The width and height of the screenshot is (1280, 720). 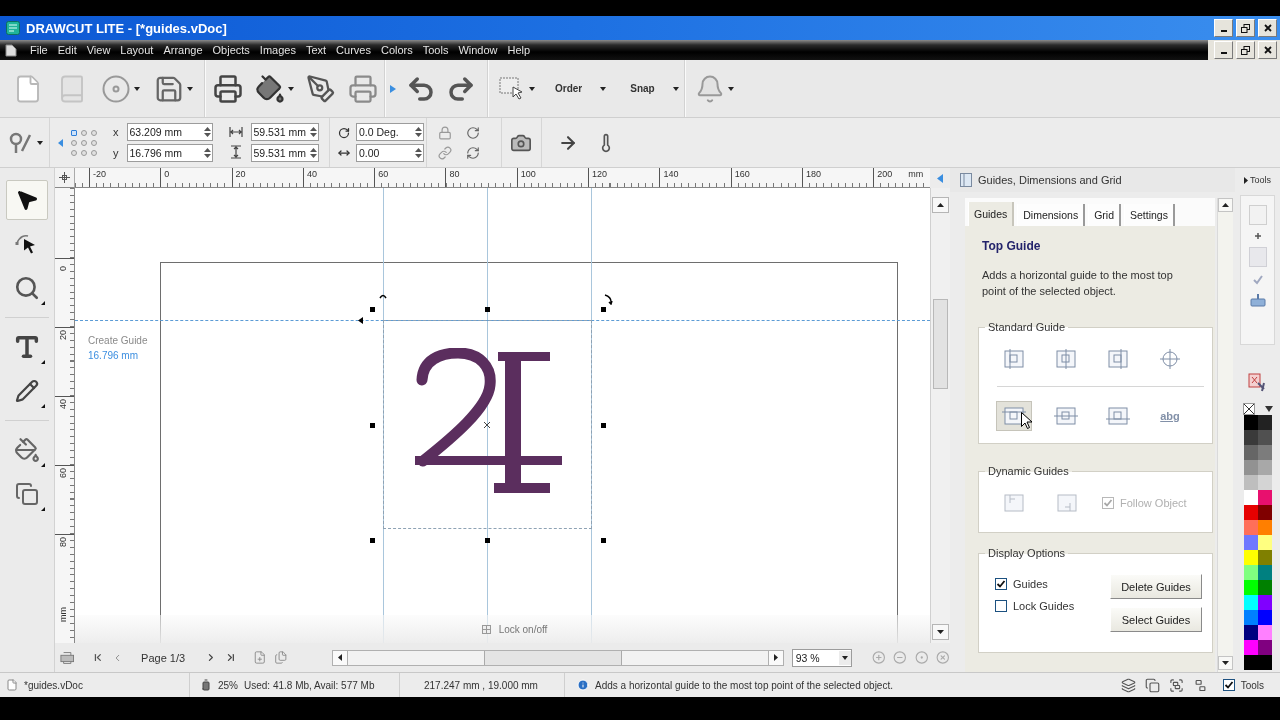 What do you see at coordinates (169, 132) in the screenshot?
I see `x-position-field: 63.209 mm` at bounding box center [169, 132].